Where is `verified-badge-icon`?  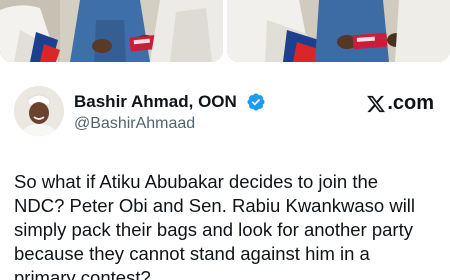 verified-badge-icon is located at coordinates (256, 102).